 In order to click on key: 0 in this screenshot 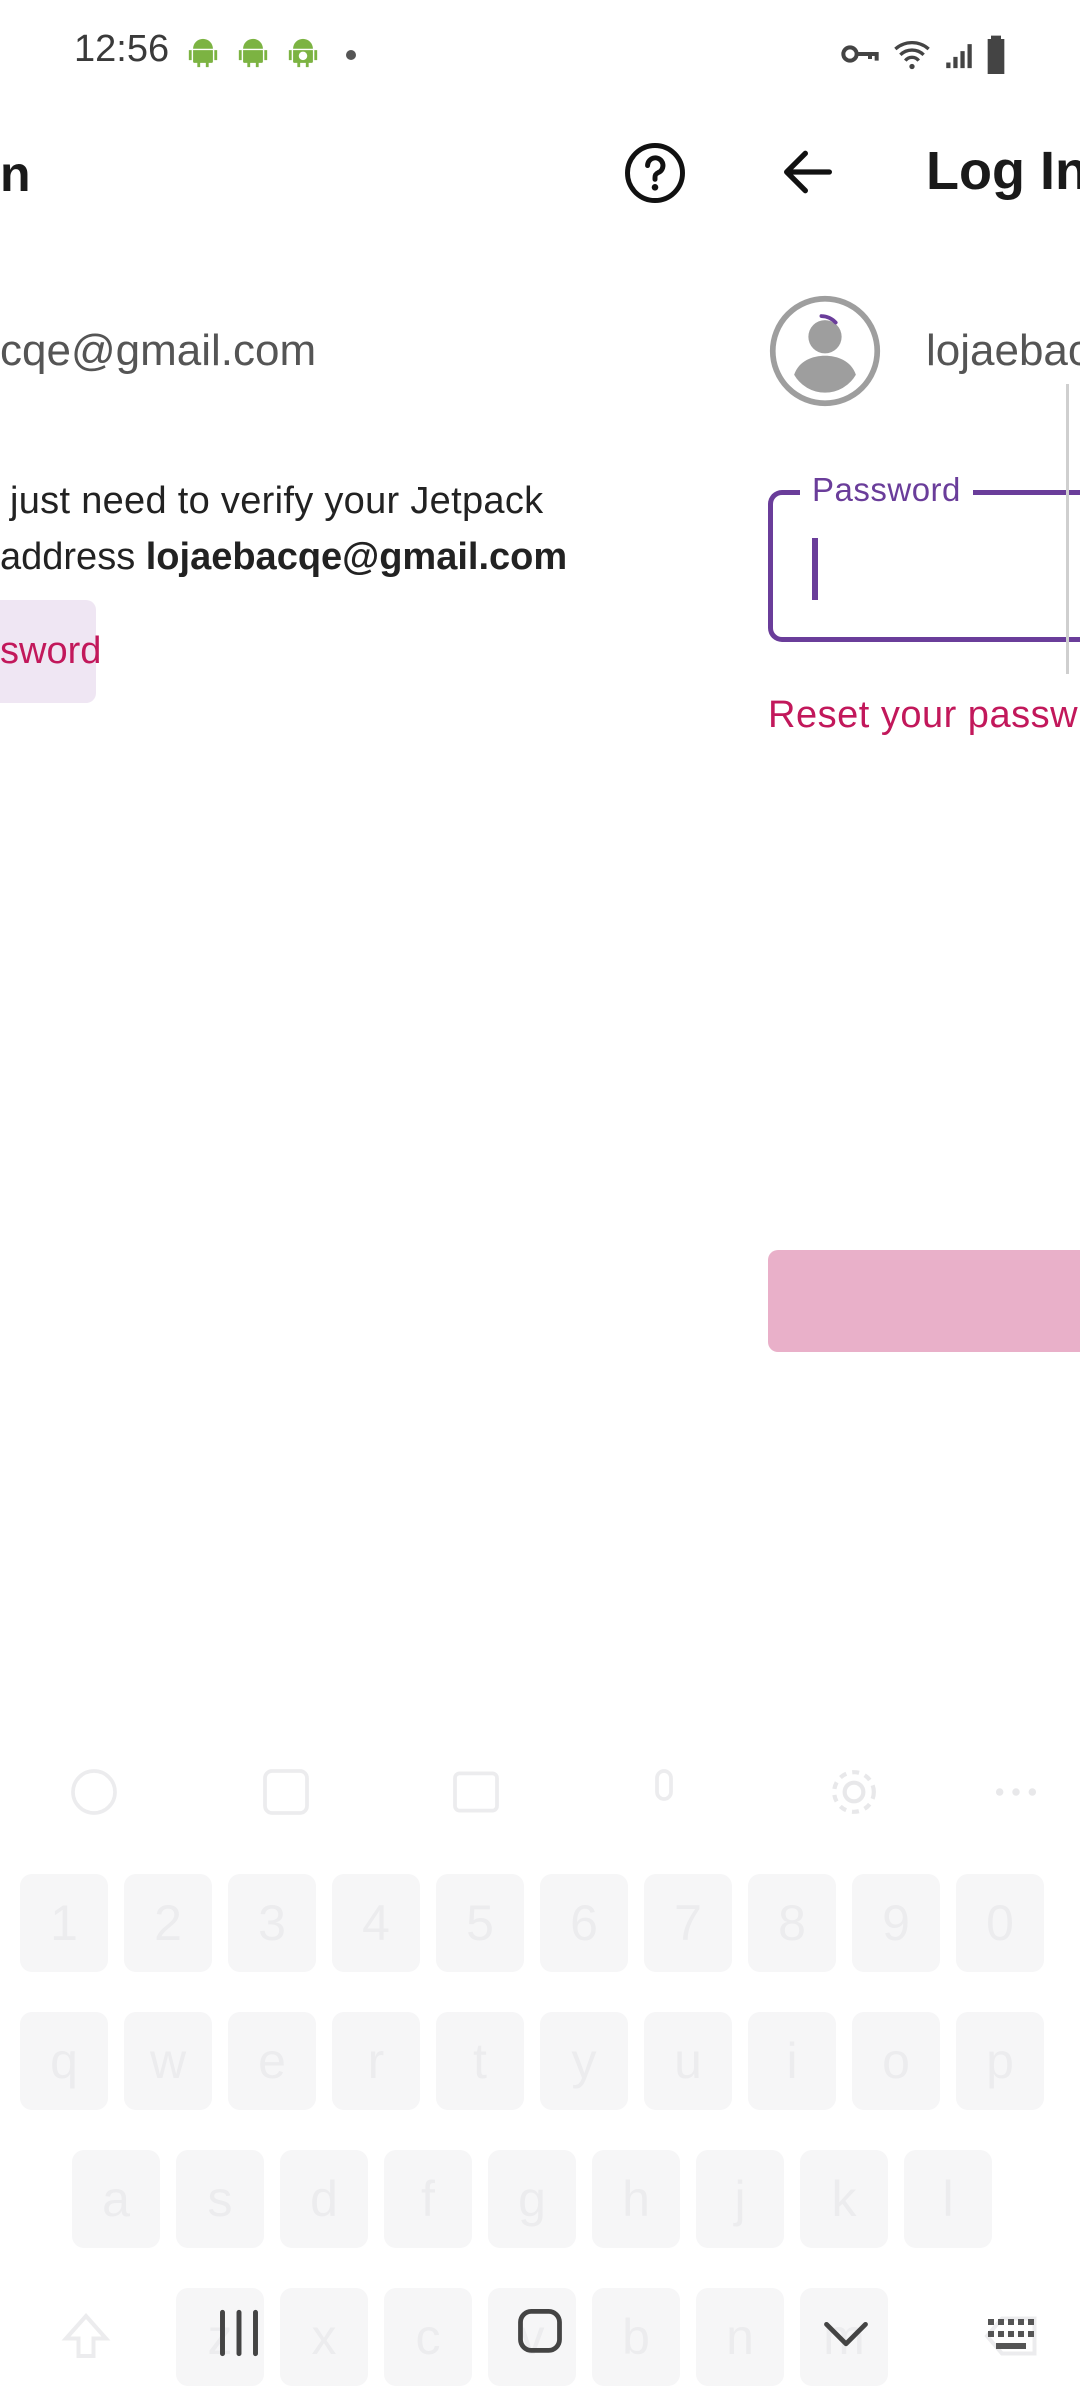, I will do `click(1000, 1923)`.